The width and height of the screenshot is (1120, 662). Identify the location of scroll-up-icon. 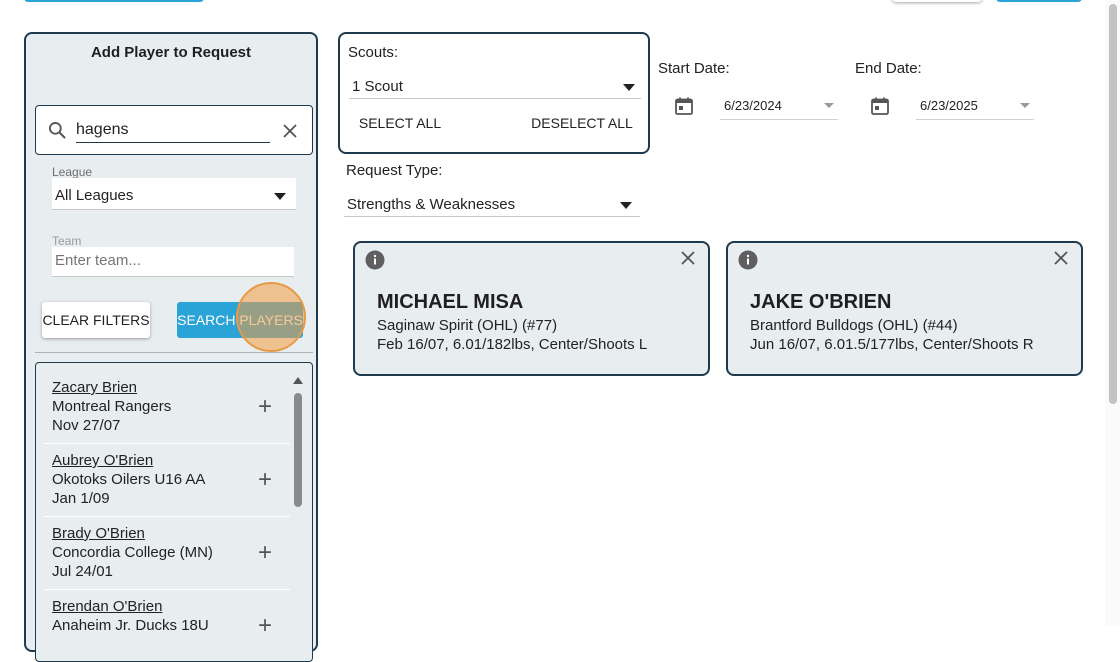
(298, 380).